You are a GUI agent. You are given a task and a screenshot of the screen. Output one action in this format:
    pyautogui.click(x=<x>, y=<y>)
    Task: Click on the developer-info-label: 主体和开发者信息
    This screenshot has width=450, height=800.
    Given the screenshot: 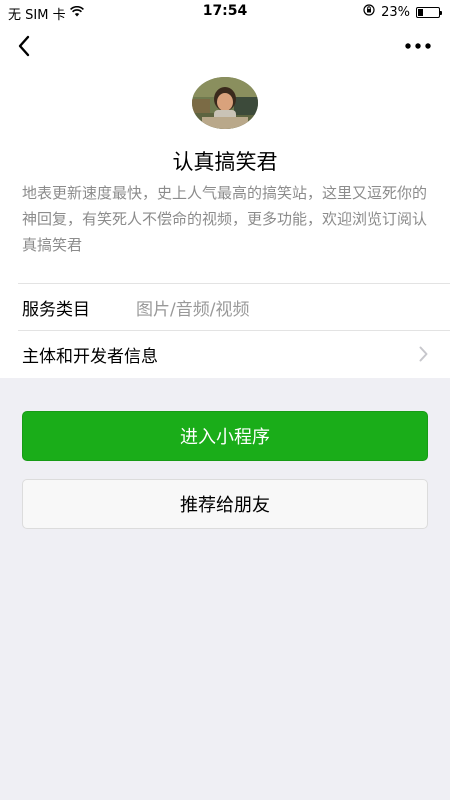 What is the action you would take?
    pyautogui.click(x=90, y=356)
    